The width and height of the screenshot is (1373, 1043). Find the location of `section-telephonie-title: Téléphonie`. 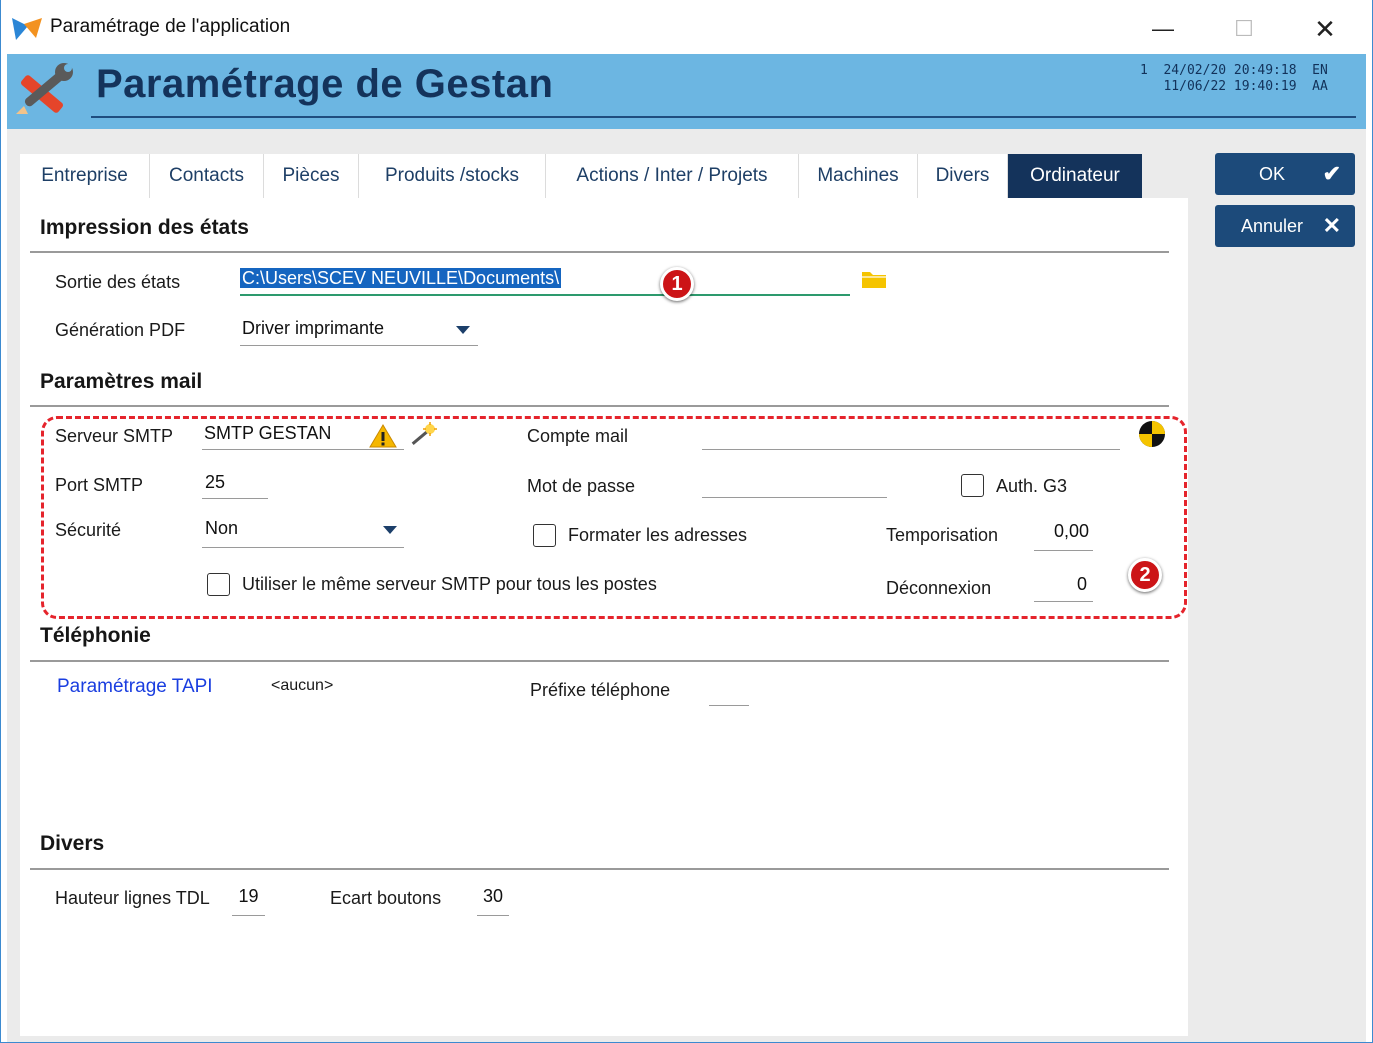

section-telephonie-title: Téléphonie is located at coordinates (95, 635).